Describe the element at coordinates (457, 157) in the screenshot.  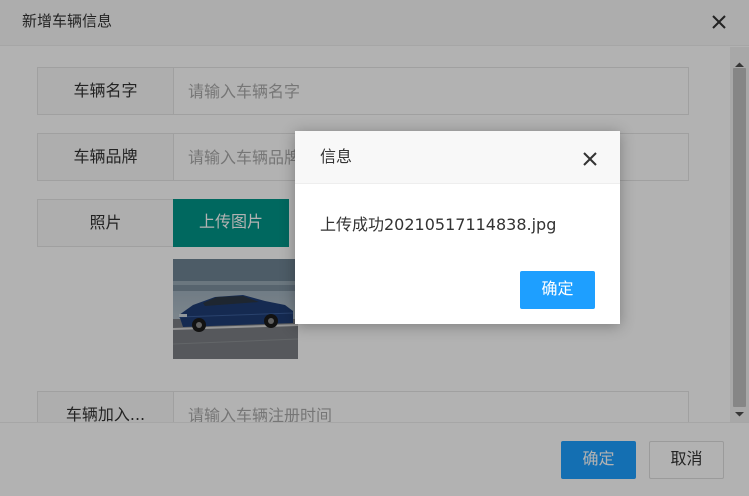
I see `message-dialog-title: 信息` at that location.